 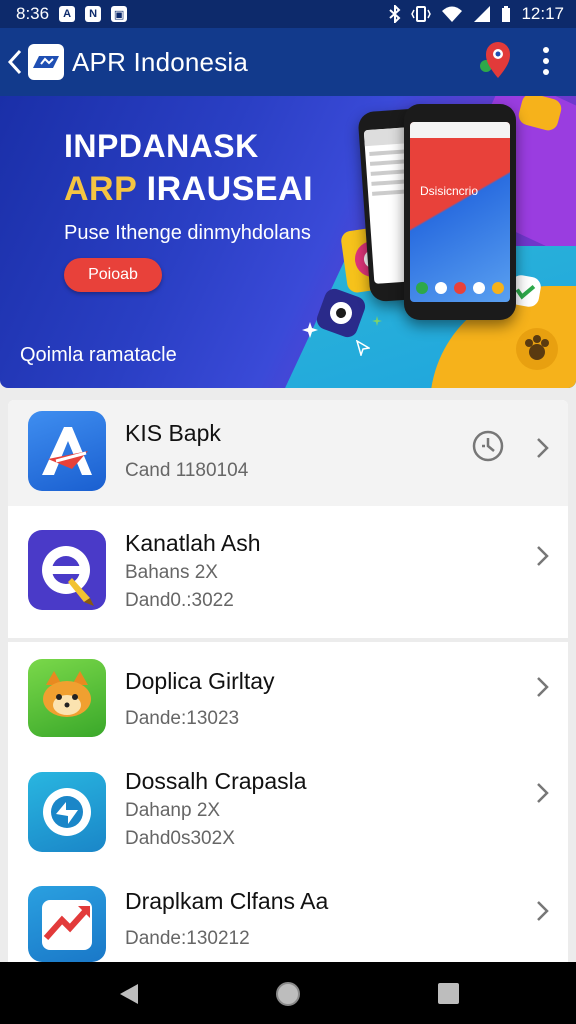 I want to click on list-item-title: Draplkam Clfans Aa, so click(x=227, y=901).